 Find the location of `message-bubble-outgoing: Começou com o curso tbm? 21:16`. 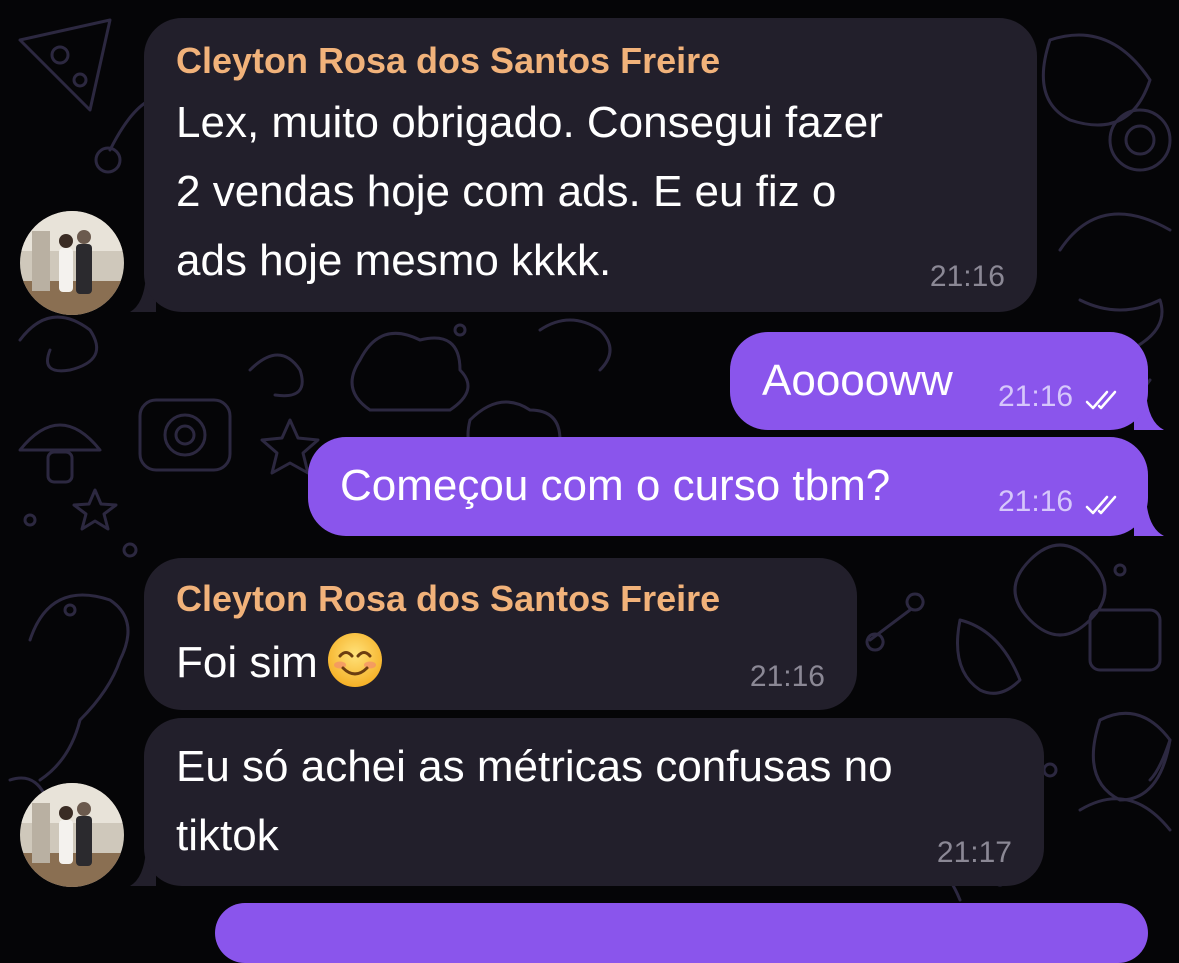

message-bubble-outgoing: Começou com o curso tbm? 21:16 is located at coordinates (728, 486).